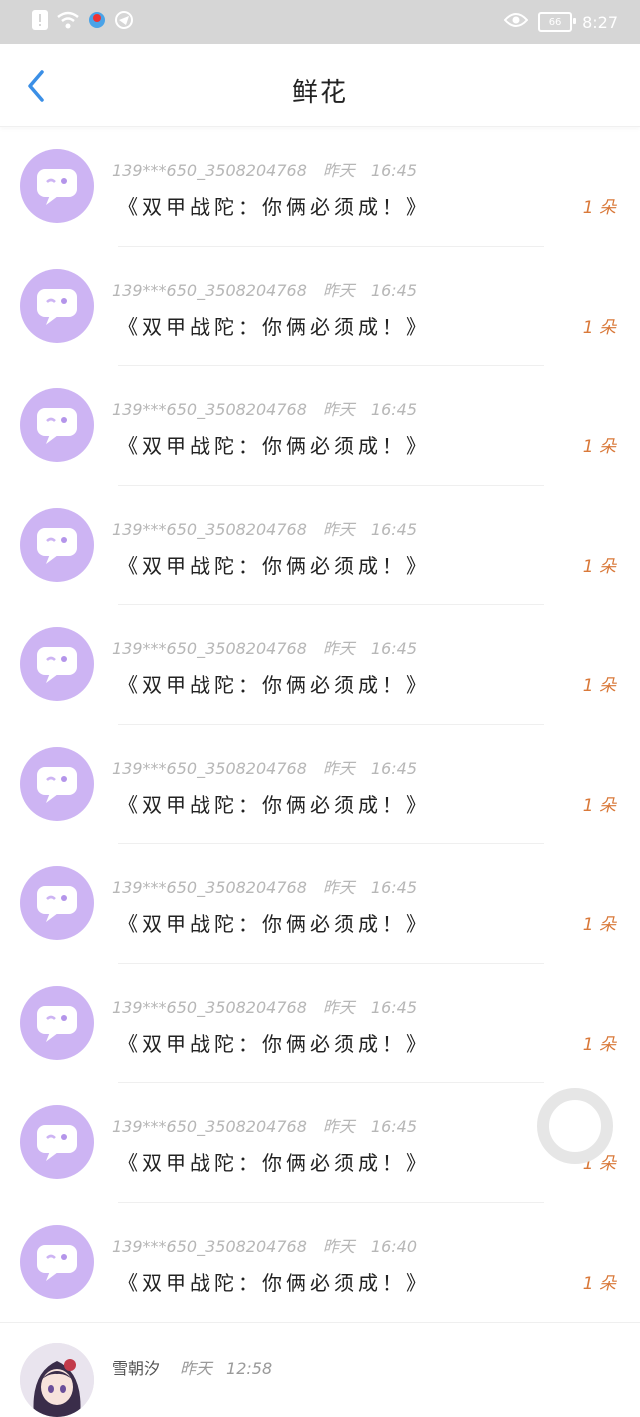 The image size is (640, 1417). What do you see at coordinates (600, 22) in the screenshot?
I see `clock: 8:27` at bounding box center [600, 22].